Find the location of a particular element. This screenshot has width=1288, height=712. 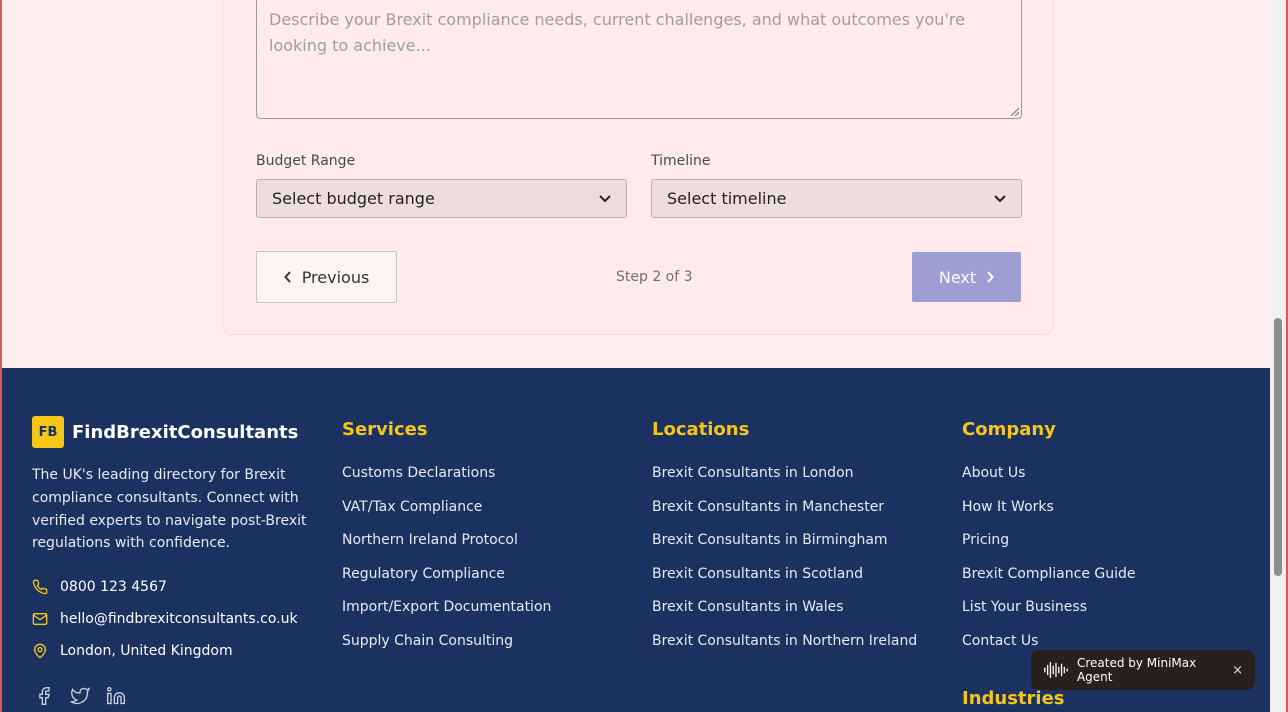

timeline-value: Select timeline is located at coordinates (727, 198).